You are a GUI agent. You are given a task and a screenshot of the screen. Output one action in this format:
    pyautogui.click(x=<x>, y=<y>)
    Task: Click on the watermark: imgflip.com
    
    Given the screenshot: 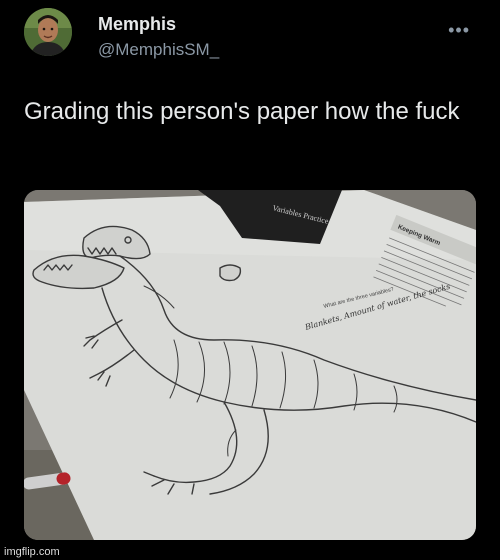 What is the action you would take?
    pyautogui.click(x=32, y=552)
    